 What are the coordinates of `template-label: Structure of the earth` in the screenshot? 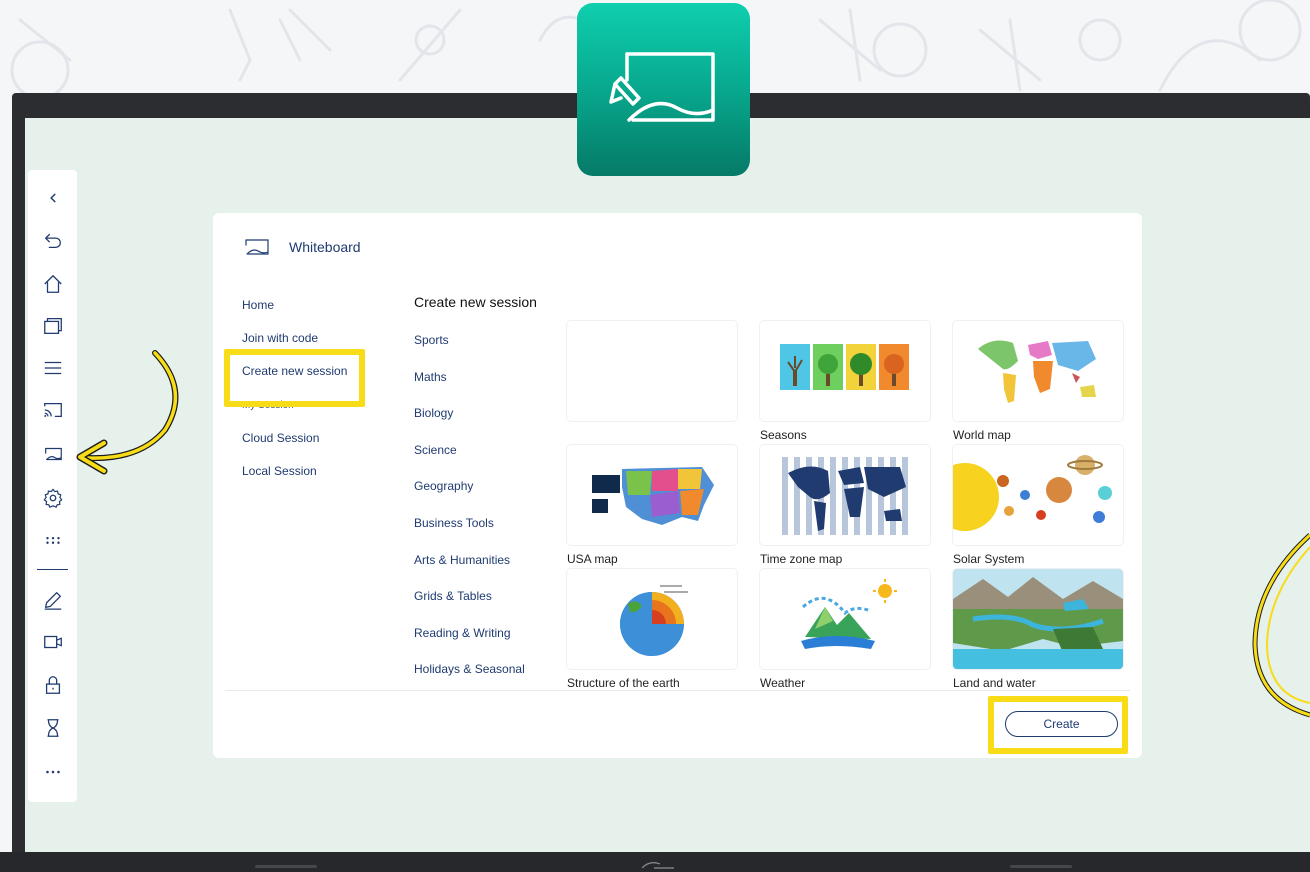 It's located at (623, 683).